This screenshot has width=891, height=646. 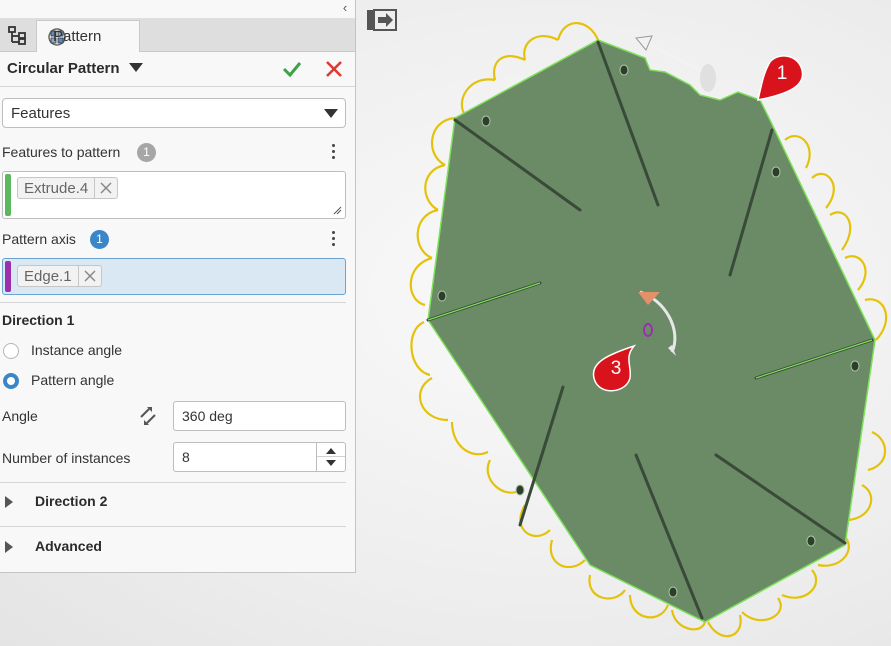 I want to click on pattern-type-select: Features, so click(x=174, y=113).